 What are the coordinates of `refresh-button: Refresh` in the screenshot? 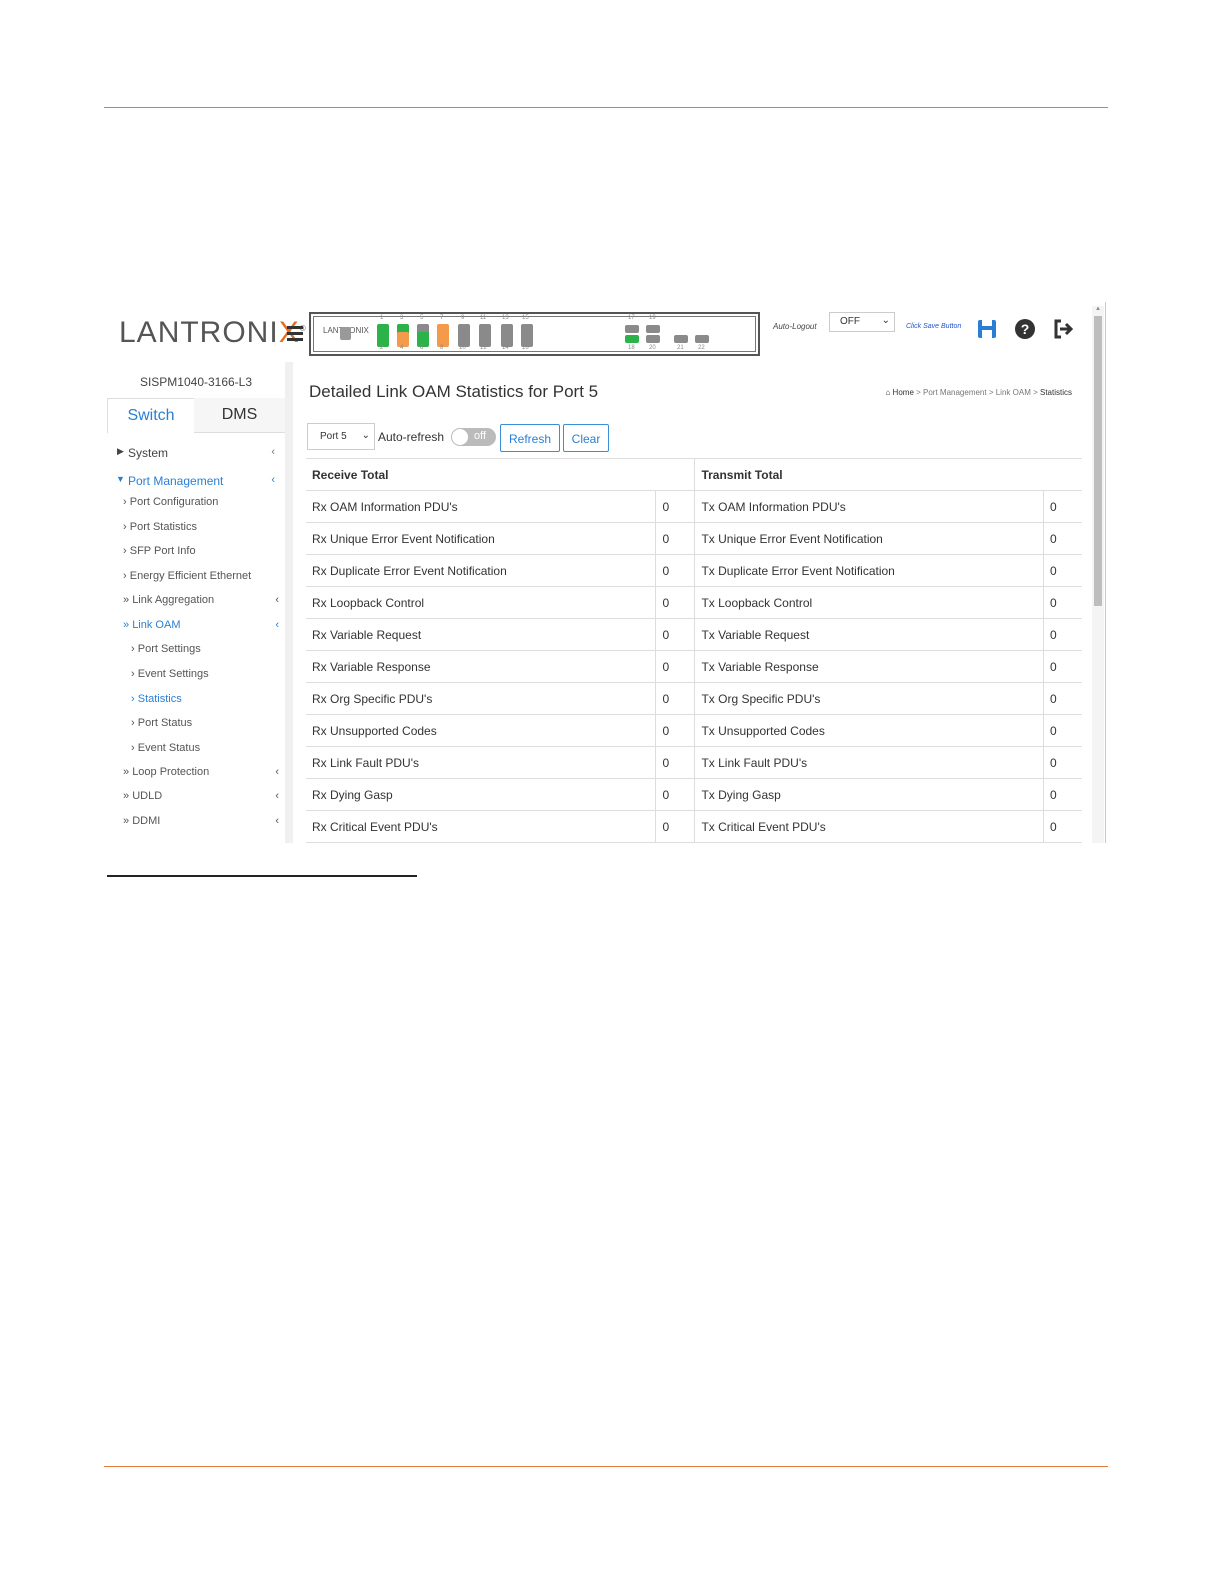 It's located at (530, 438).